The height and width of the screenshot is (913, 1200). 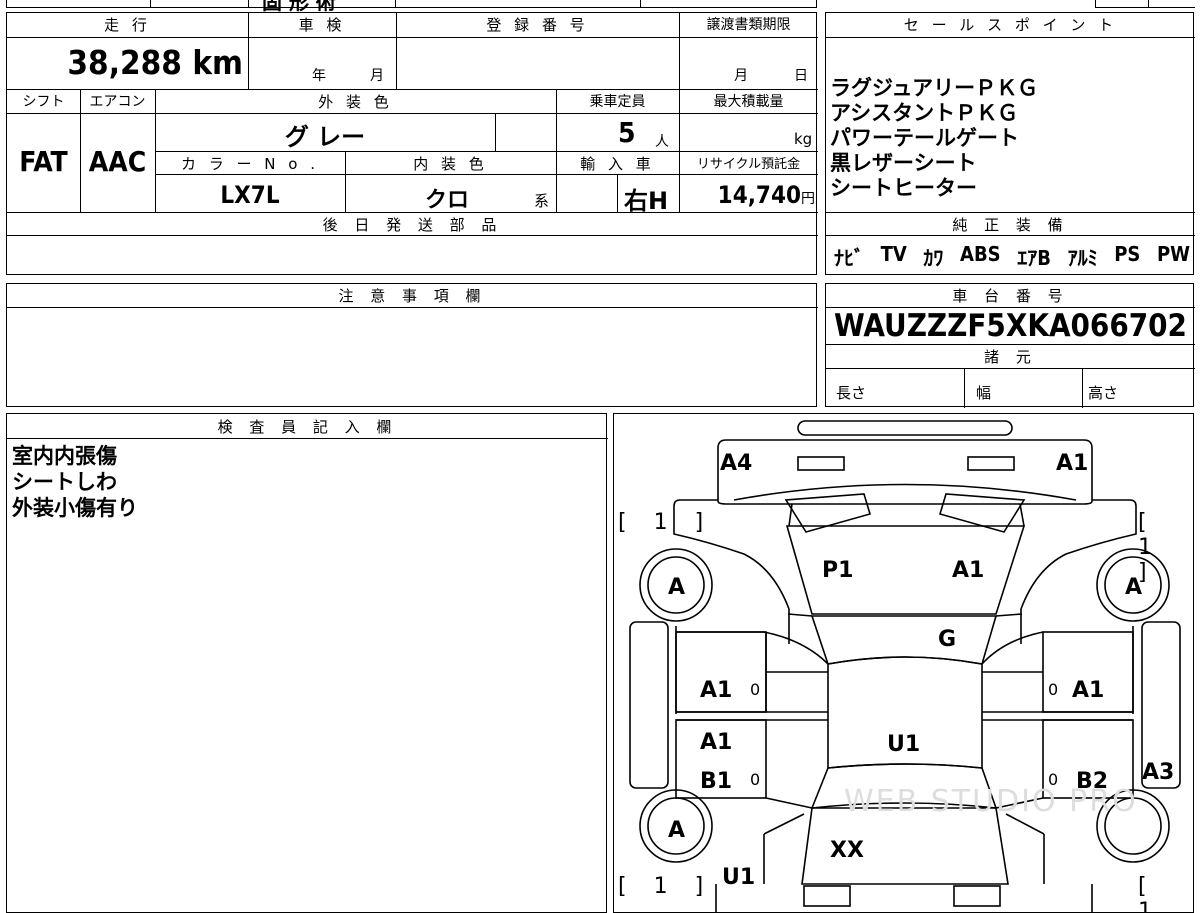 I want to click on interior-color-suffix: 系, so click(x=542, y=201).